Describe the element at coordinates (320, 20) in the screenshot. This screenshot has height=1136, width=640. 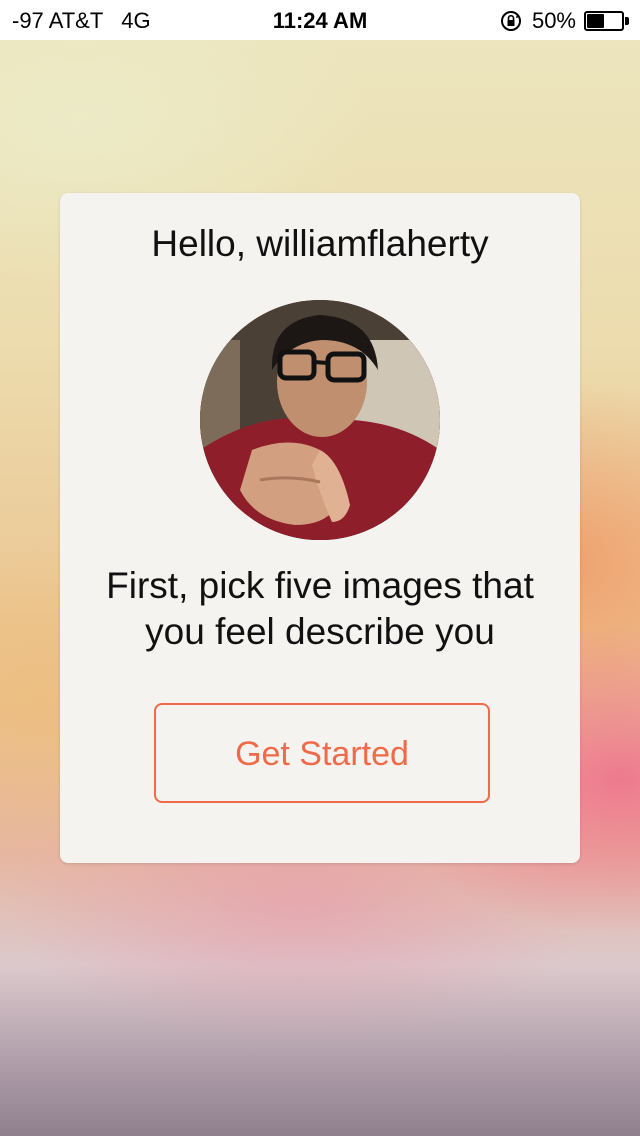
I see `status-bar: -97 AT&T 4G 11:24 AM 50%` at that location.